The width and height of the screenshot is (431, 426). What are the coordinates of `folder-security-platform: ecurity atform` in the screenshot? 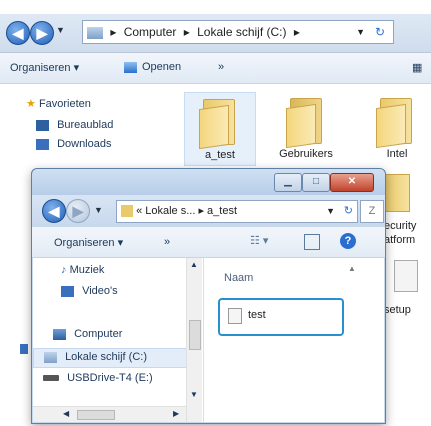 It's located at (407, 210).